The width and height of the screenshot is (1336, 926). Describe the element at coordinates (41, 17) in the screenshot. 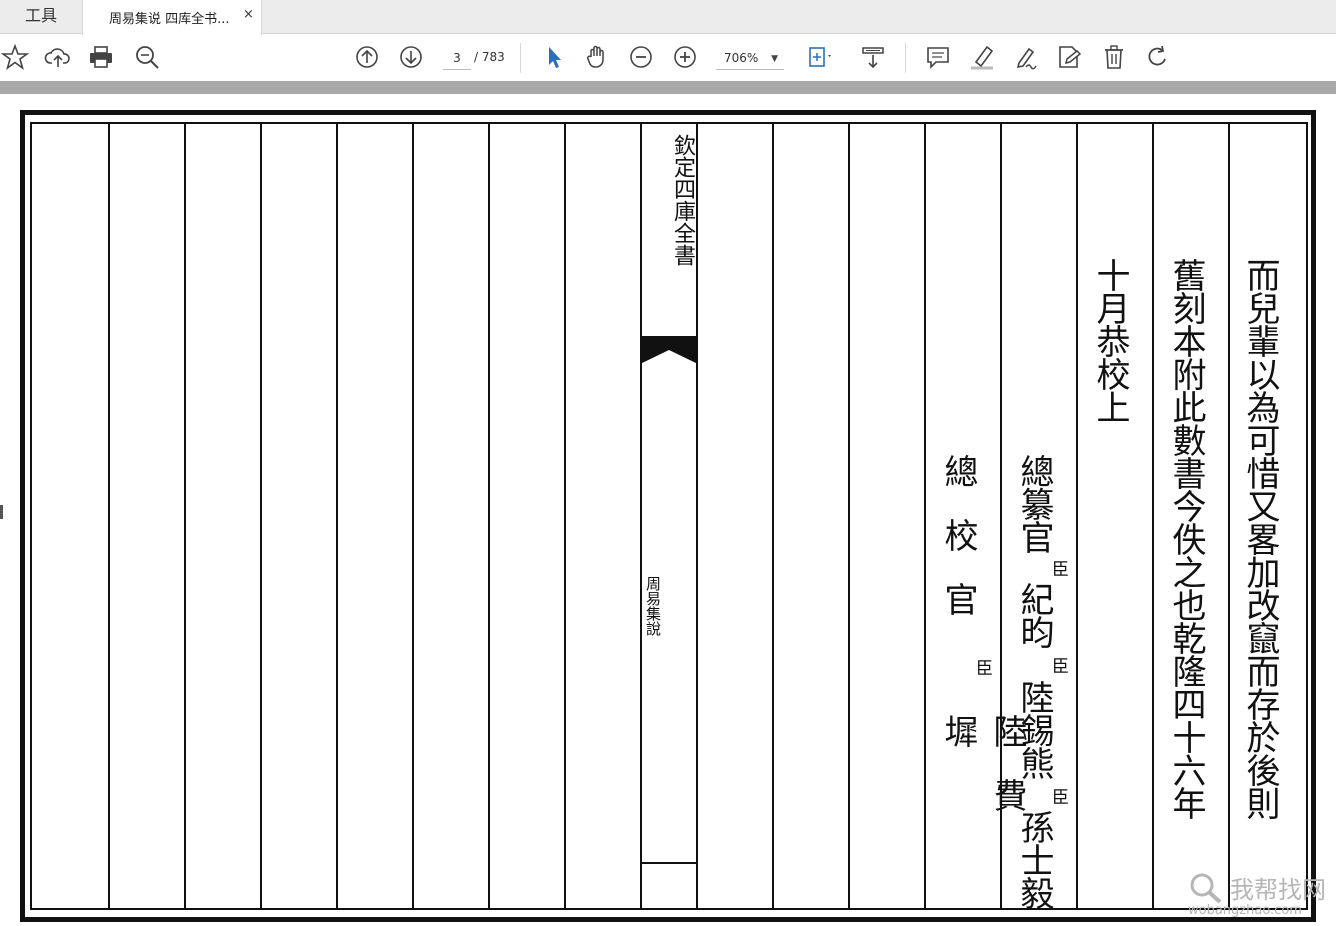

I see `tab-tools: 工具` at that location.